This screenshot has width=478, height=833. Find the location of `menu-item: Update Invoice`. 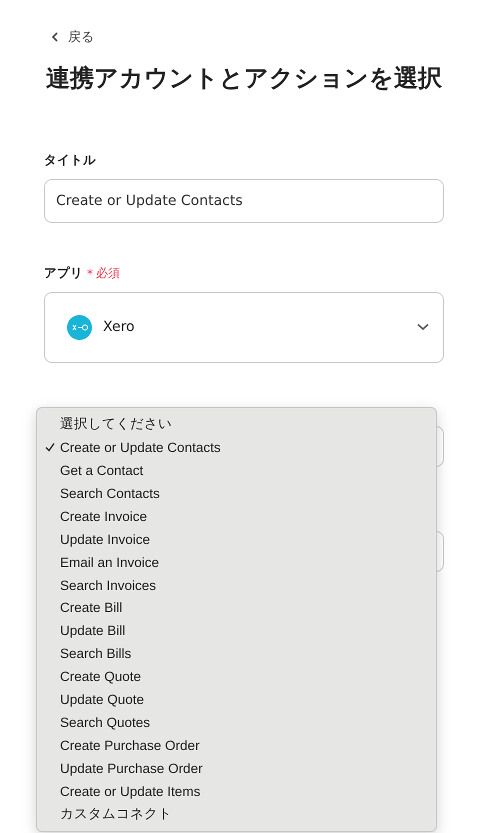

menu-item: Update Invoice is located at coordinates (236, 539).